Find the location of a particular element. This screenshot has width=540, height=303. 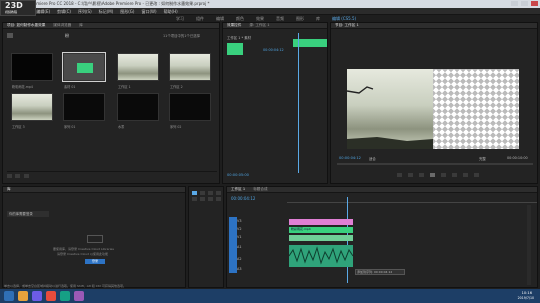

track-v1: V1 is located at coordinates (239, 237).